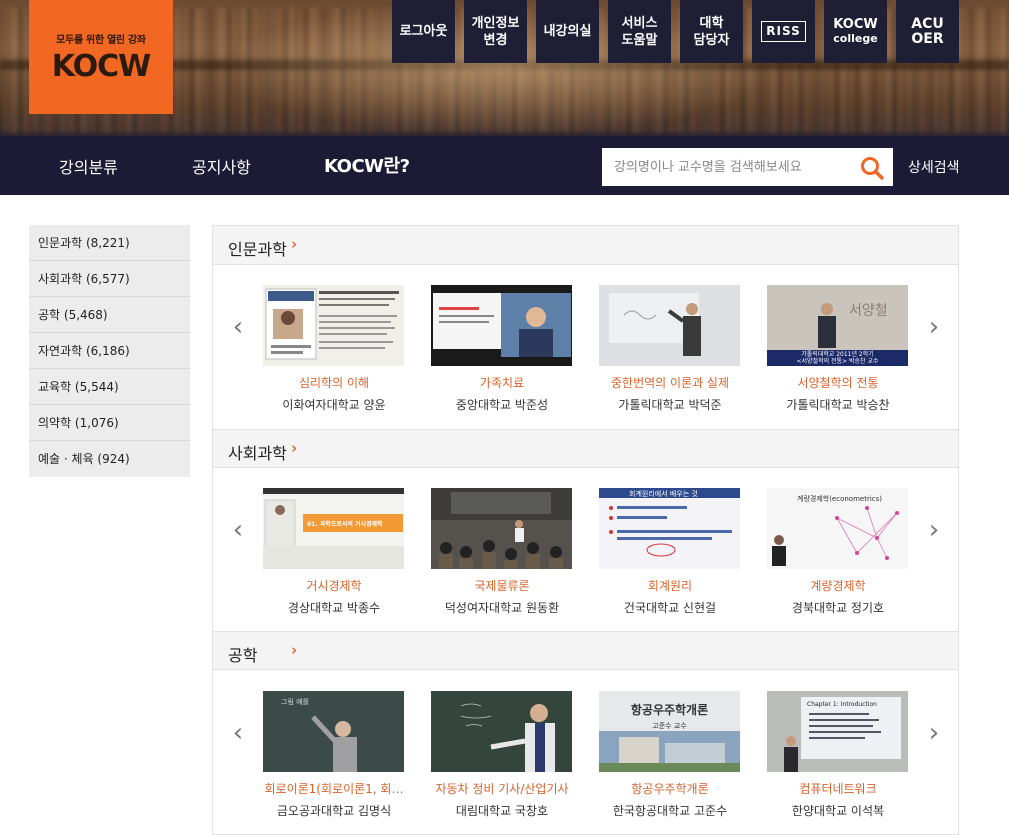 This screenshot has width=1009, height=835. I want to click on riss-button: RISS, so click(783, 31).